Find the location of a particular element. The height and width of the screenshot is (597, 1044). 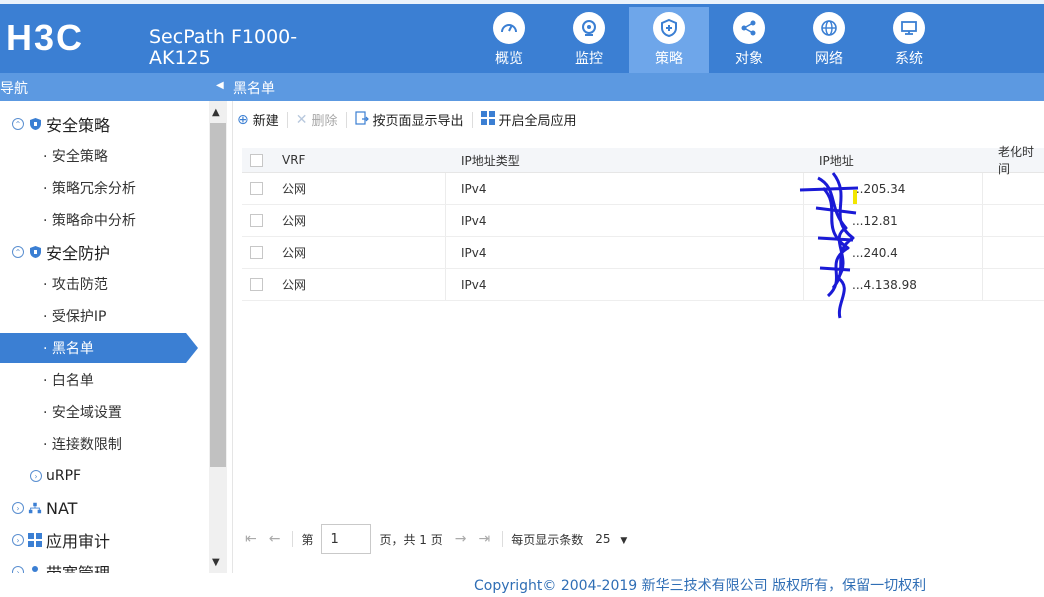

new-button: ⊕ 新建 is located at coordinates (258, 120).